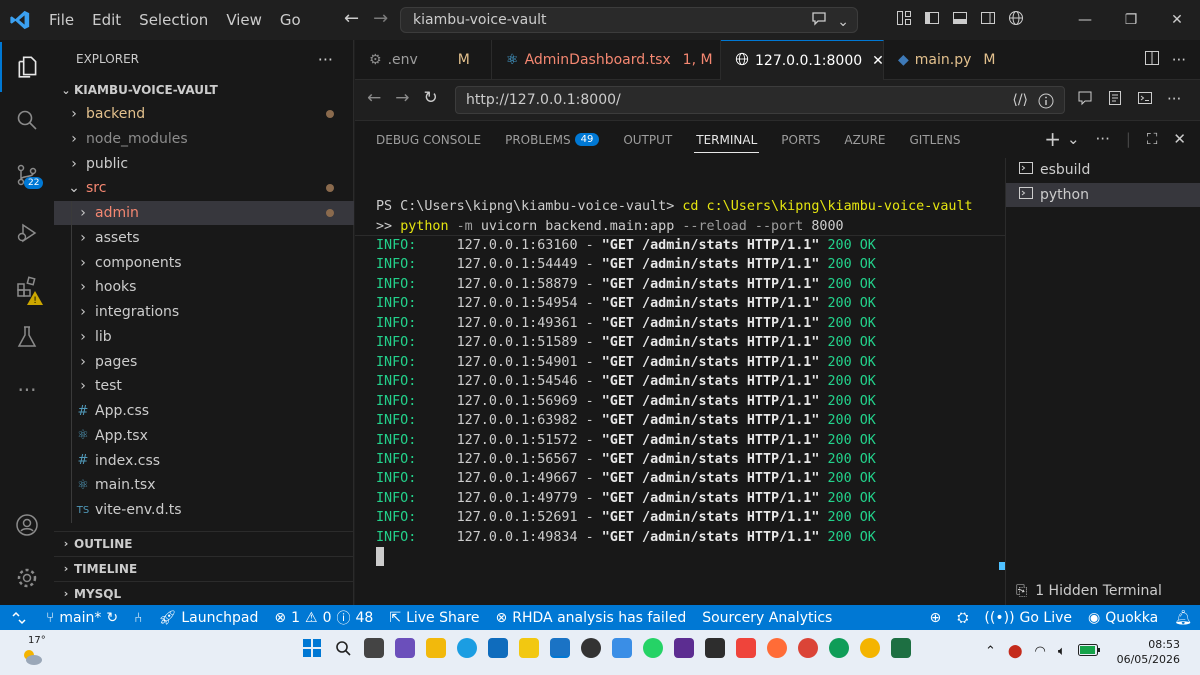  I want to click on chat-icon, so click(1085, 100).